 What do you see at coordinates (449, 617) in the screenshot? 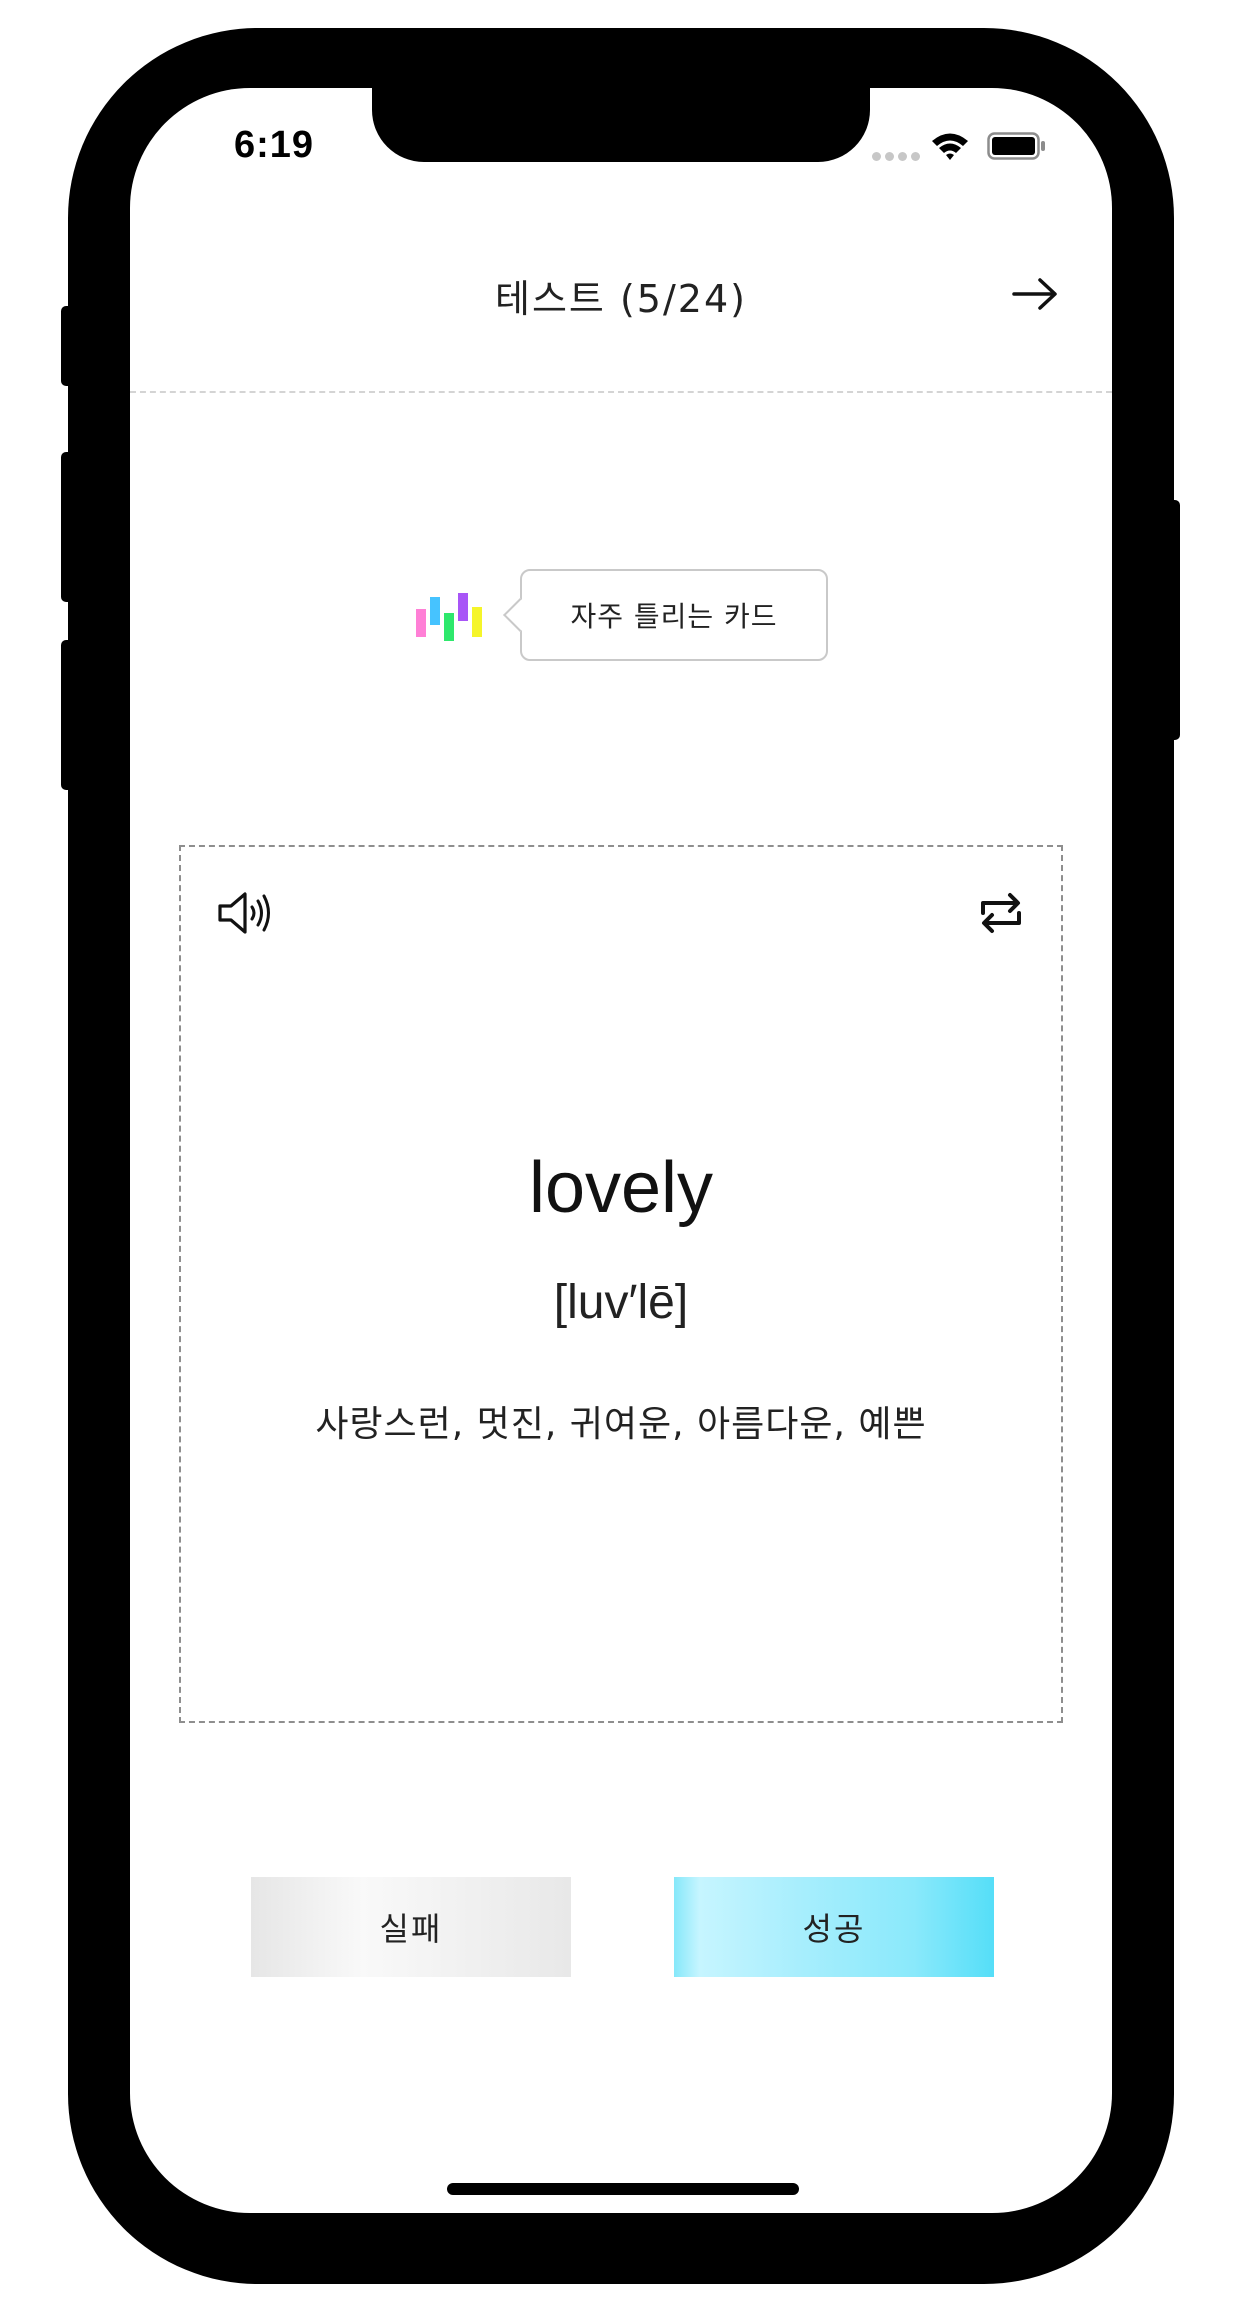
I see `bar-logo-icon` at bounding box center [449, 617].